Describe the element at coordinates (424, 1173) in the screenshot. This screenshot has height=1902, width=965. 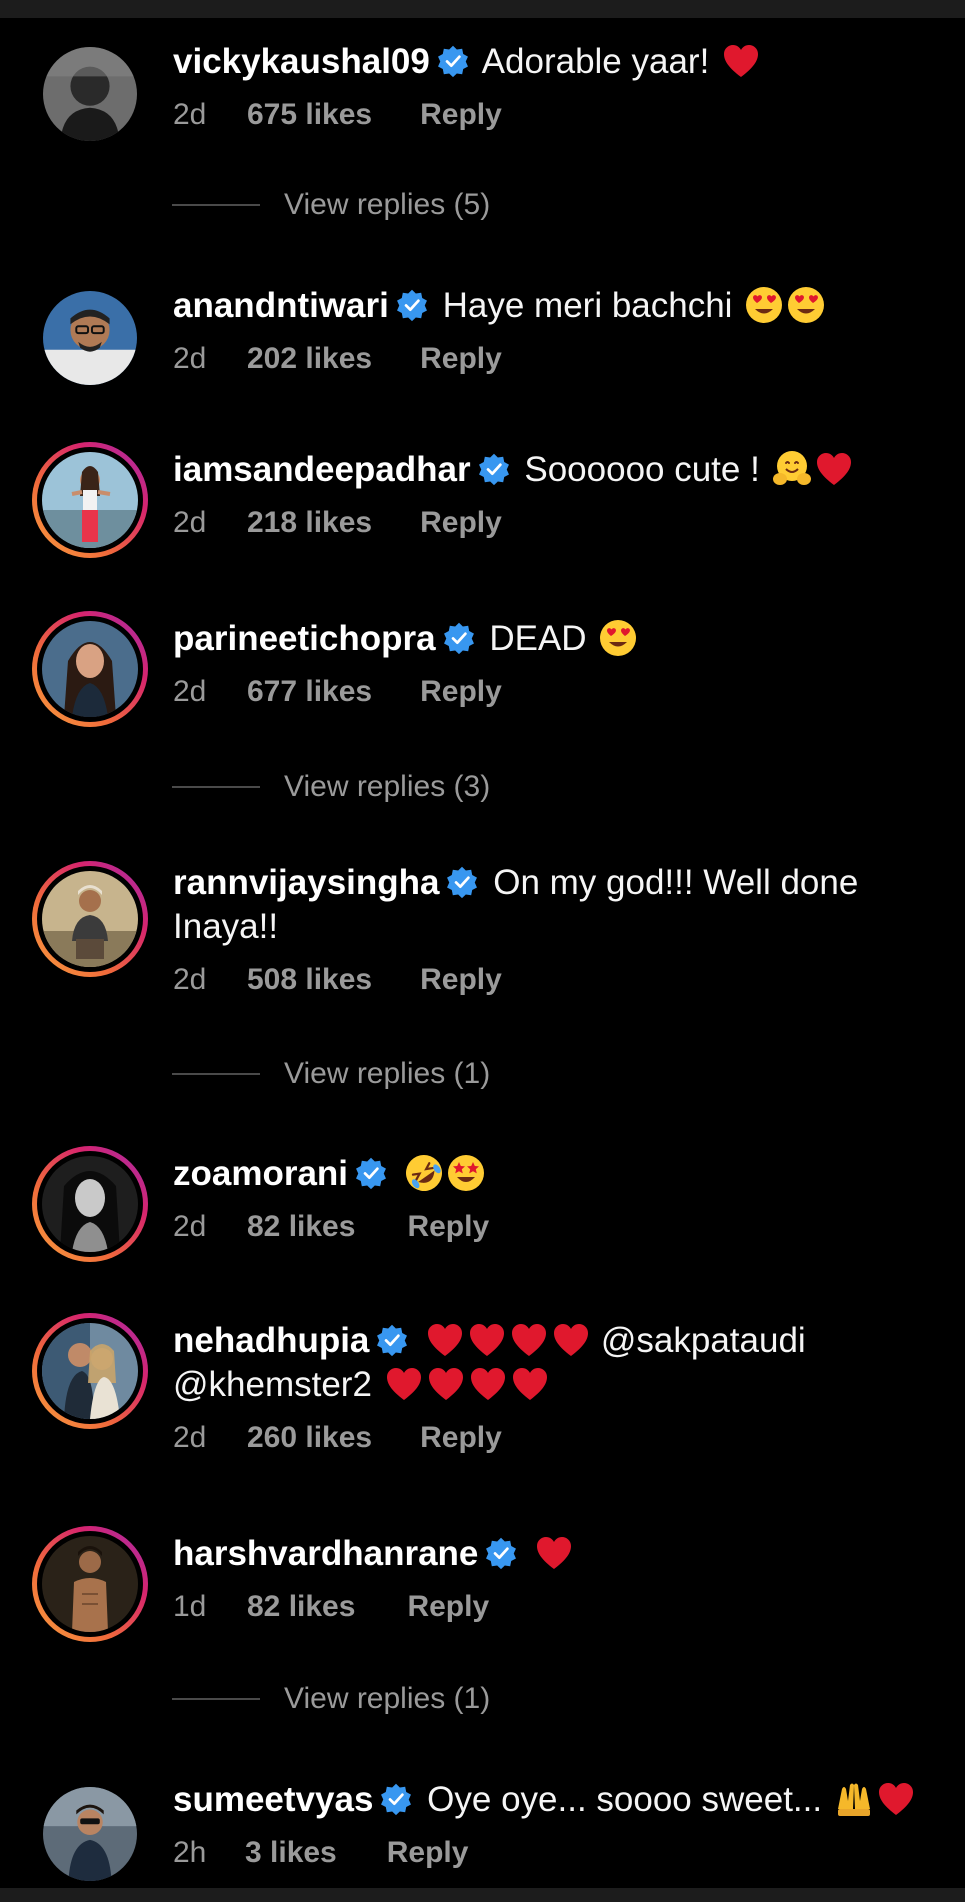
I see `rolling-laughing-emoji` at that location.